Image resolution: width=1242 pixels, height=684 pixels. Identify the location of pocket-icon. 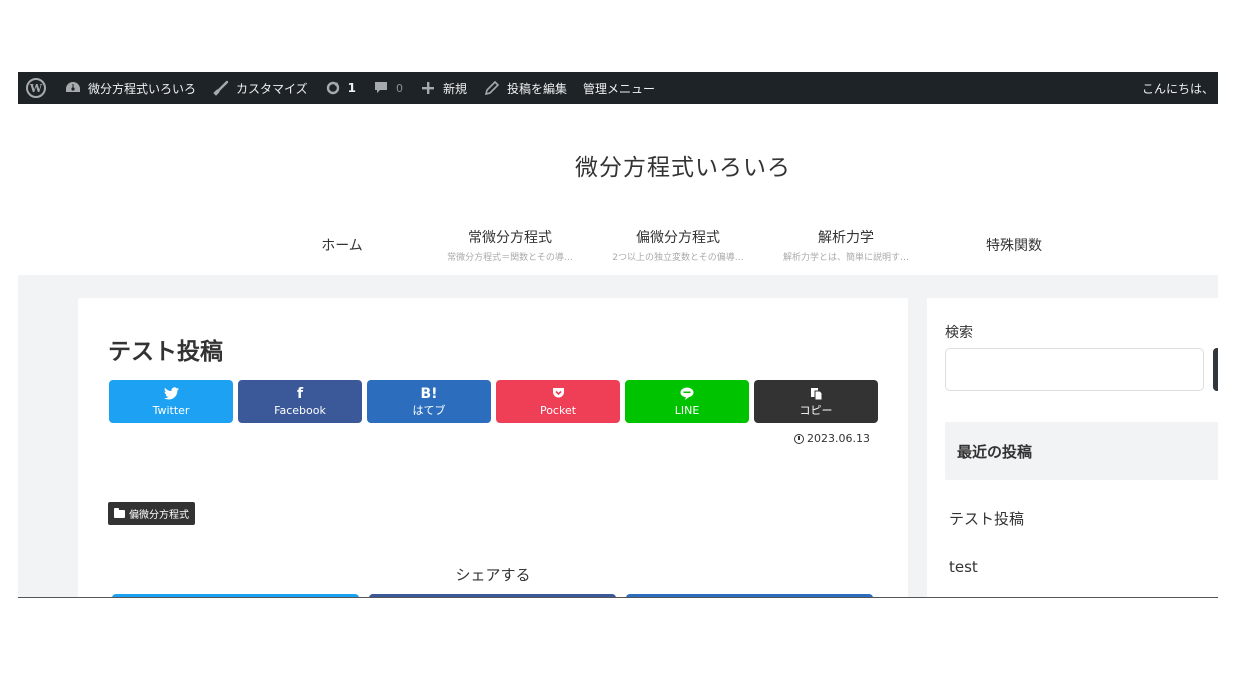
(558, 395).